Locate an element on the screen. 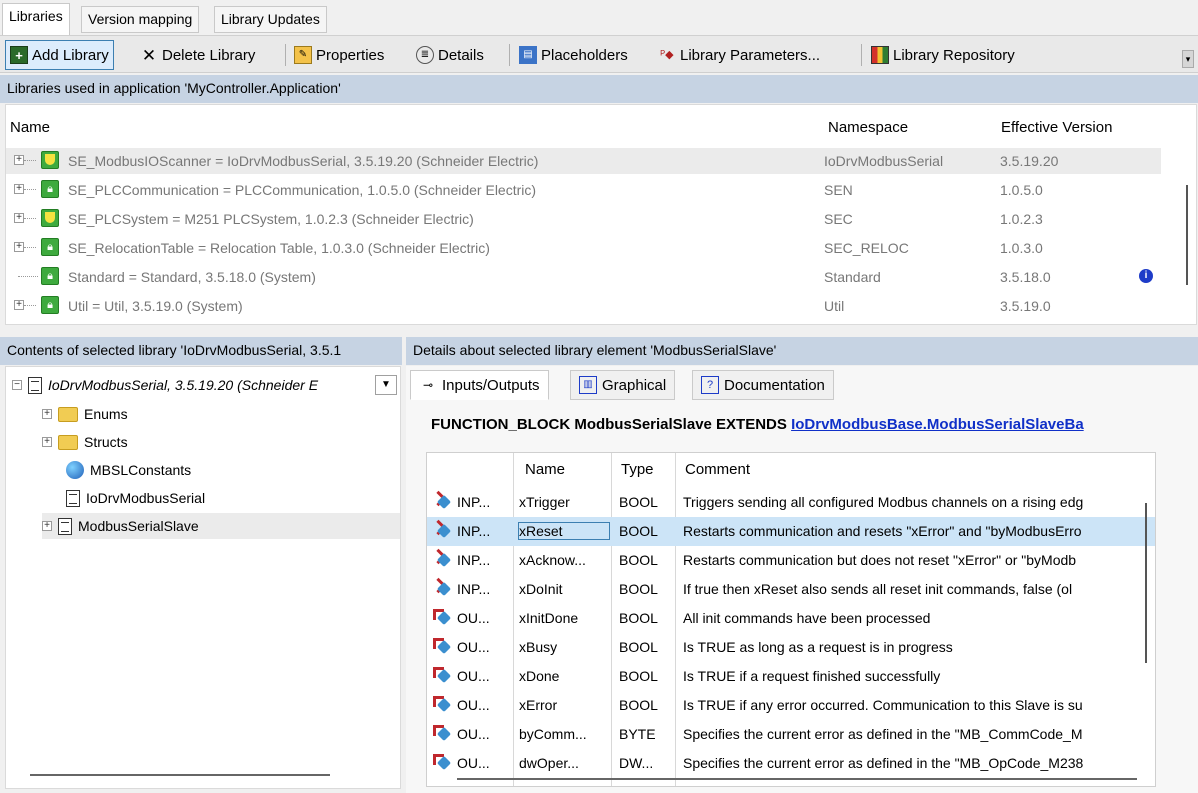  tab-library-updates: Library Updates is located at coordinates (270, 19).